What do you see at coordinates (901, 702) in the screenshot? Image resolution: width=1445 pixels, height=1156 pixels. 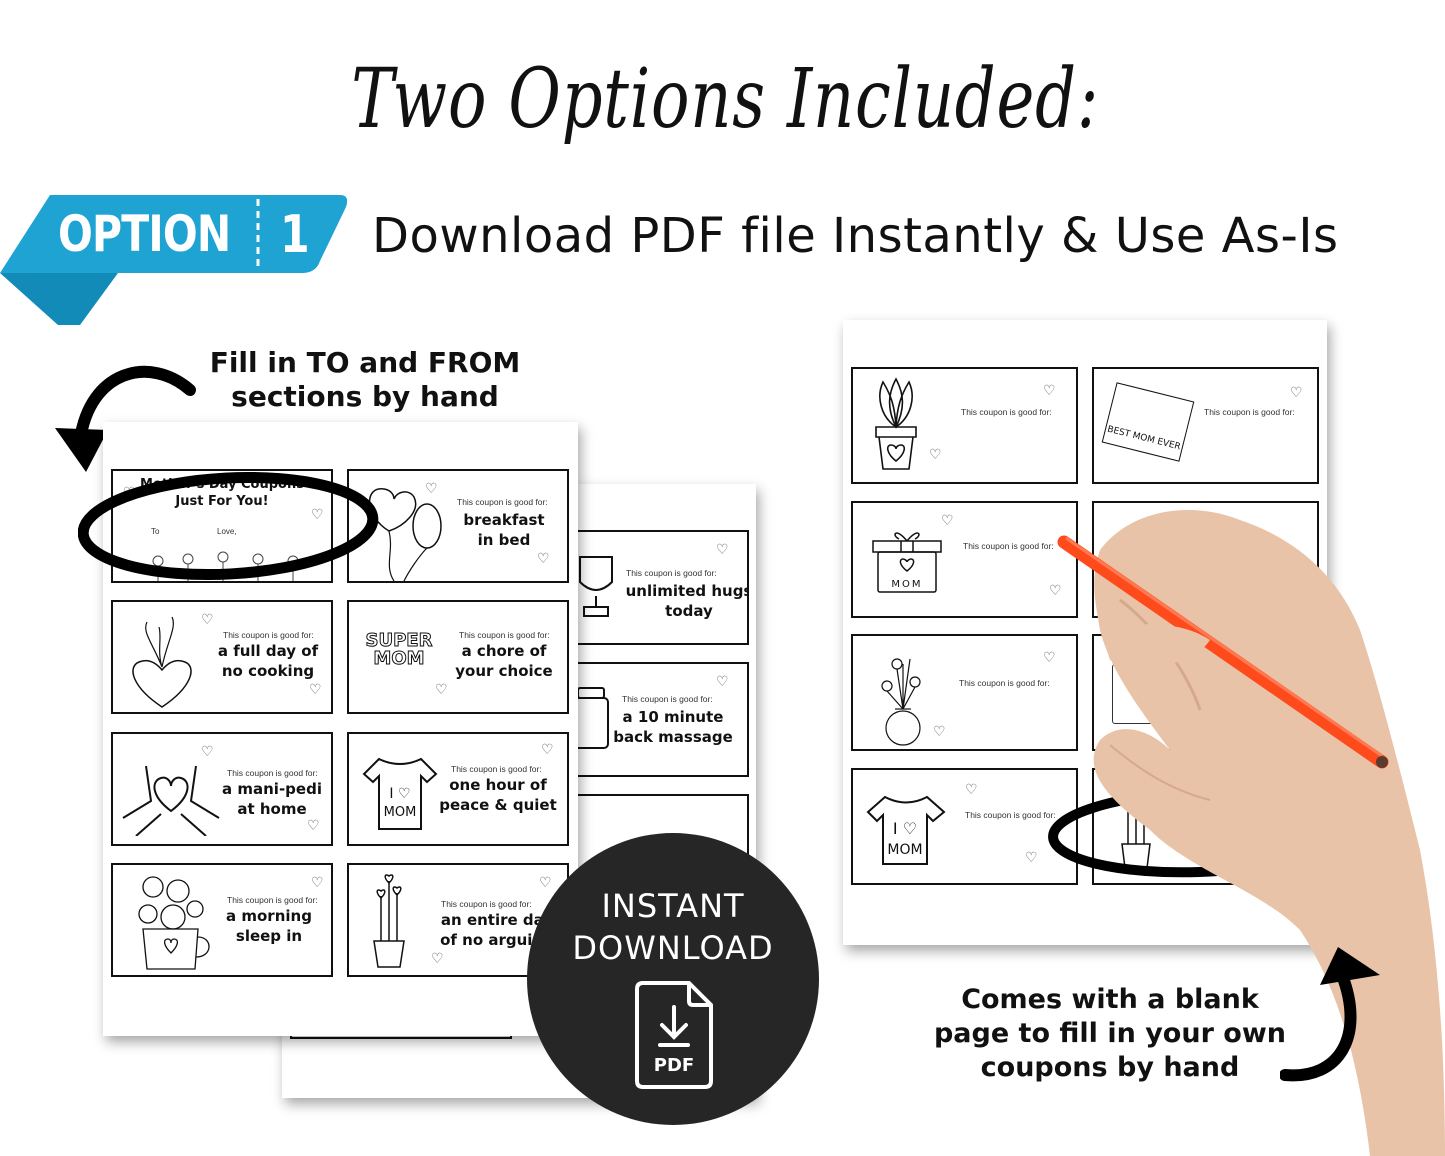 I see `flower-vase-icon` at bounding box center [901, 702].